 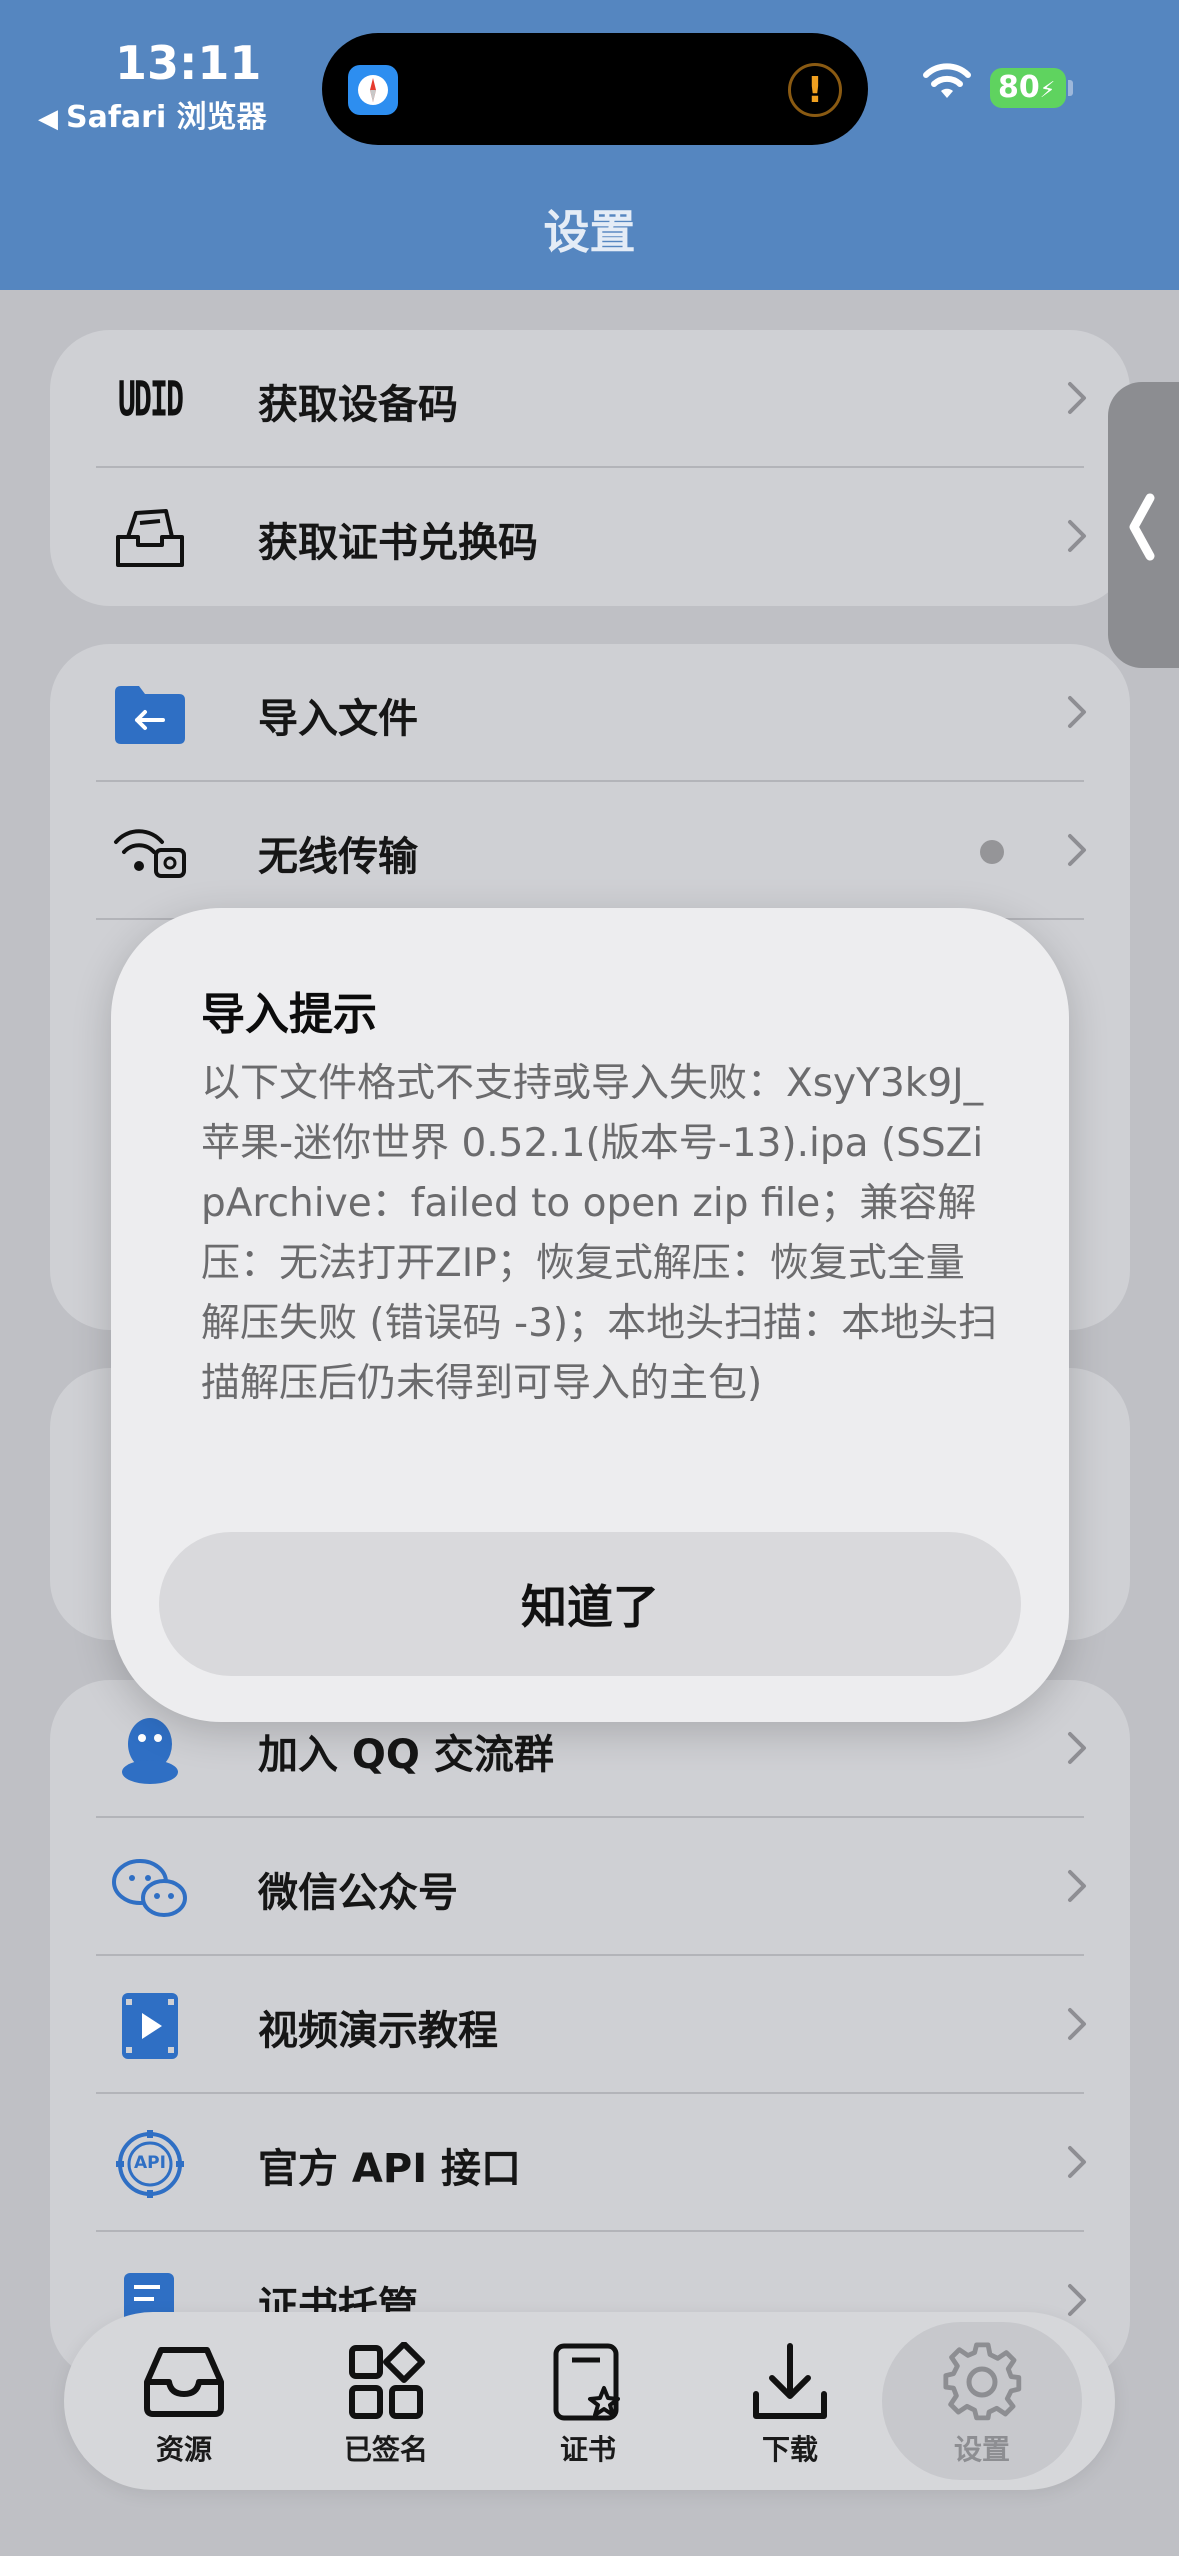 What do you see at coordinates (1019, 87) in the screenshot?
I see `battery-level: 80` at bounding box center [1019, 87].